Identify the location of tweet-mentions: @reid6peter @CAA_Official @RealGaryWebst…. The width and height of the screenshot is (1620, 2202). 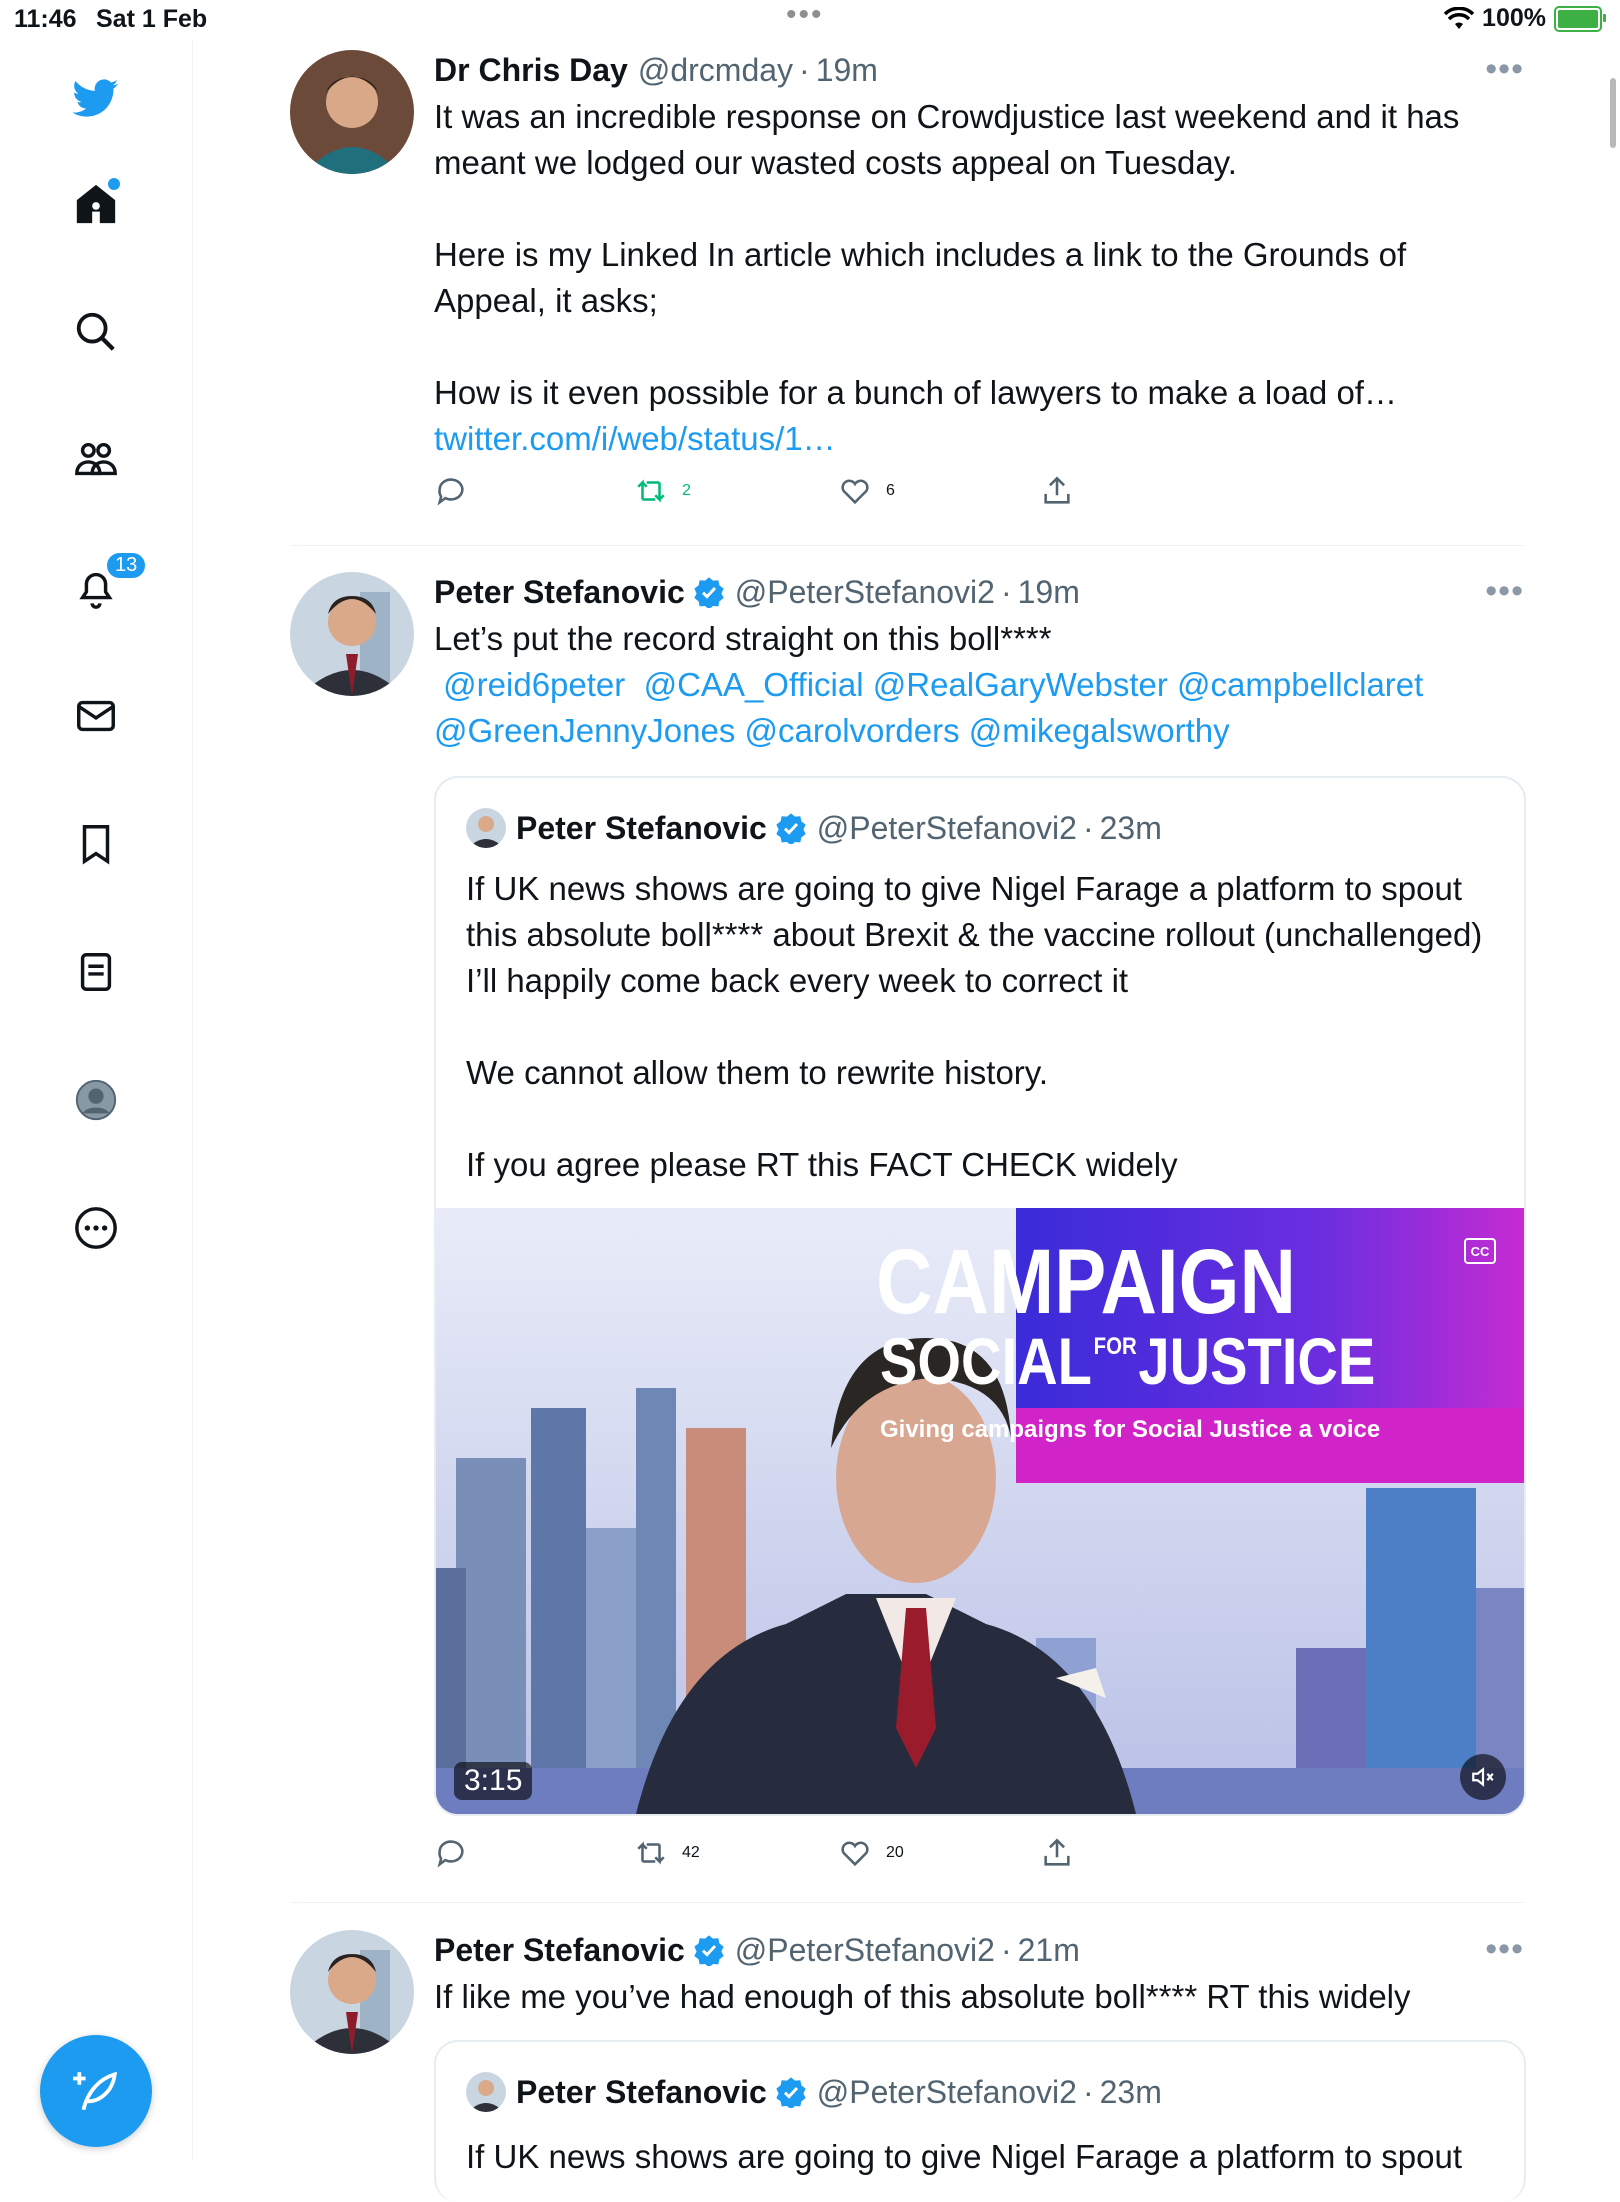
(979, 708).